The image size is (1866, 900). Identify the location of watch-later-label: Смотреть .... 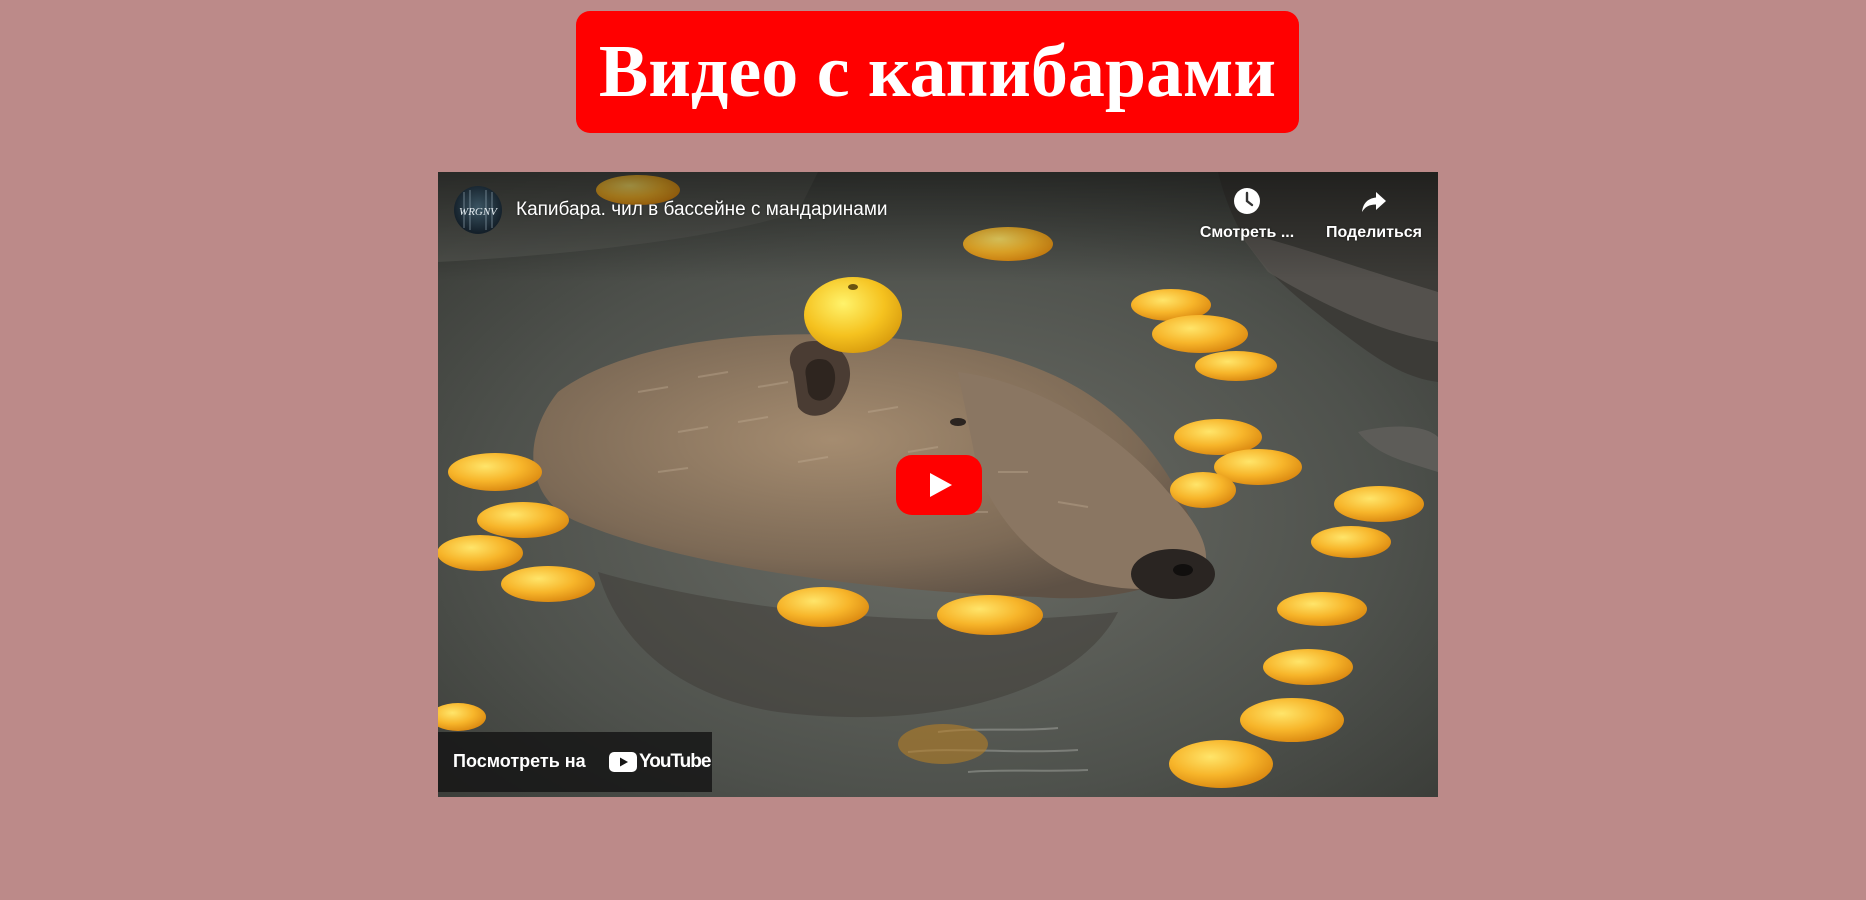
(1247, 232).